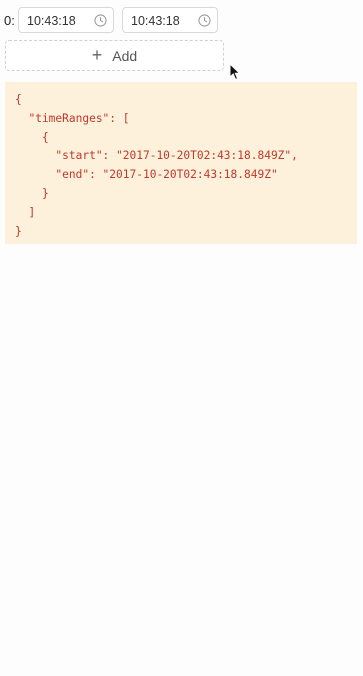  I want to click on json-line: "start": "2017-10-20T02:43:18.849Z",, so click(156, 156).